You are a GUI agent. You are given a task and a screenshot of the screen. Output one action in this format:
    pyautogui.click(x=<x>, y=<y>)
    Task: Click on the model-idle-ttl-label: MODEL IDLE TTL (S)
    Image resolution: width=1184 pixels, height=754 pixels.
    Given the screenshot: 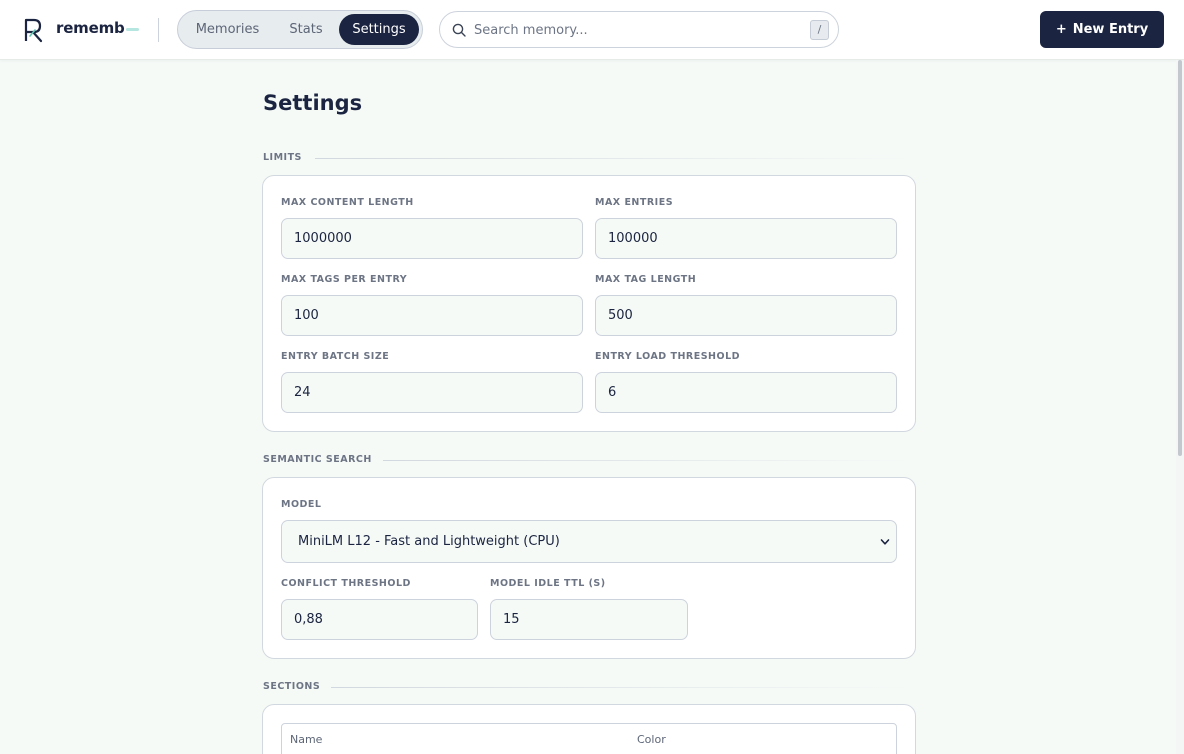 What is the action you would take?
    pyautogui.click(x=548, y=583)
    